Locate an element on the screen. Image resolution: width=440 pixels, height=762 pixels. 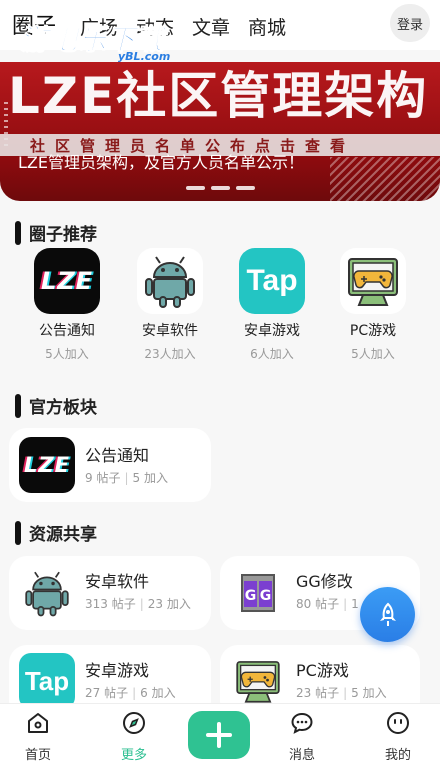
nav-messages: 消息 is located at coordinates (302, 736).